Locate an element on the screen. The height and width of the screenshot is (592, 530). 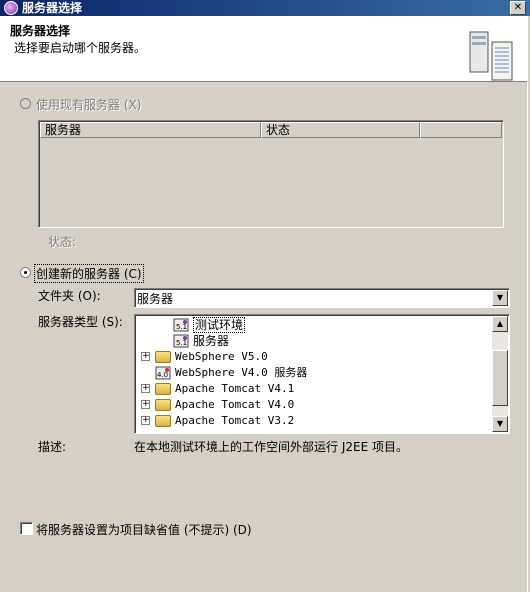
set-default-checkbox is located at coordinates (26, 528).